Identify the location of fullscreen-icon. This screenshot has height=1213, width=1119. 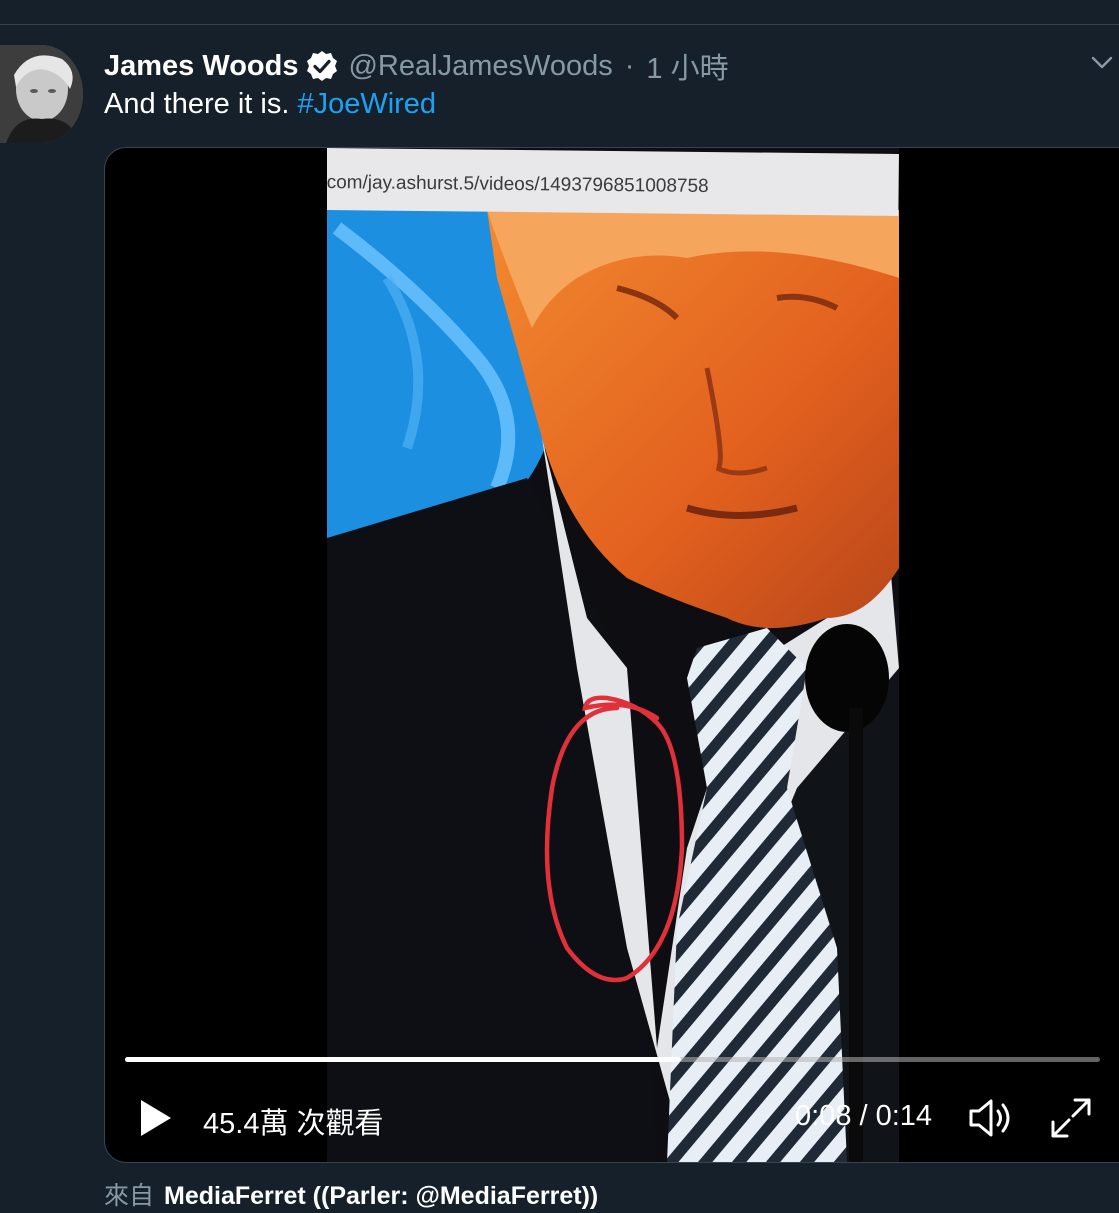
(1071, 1118).